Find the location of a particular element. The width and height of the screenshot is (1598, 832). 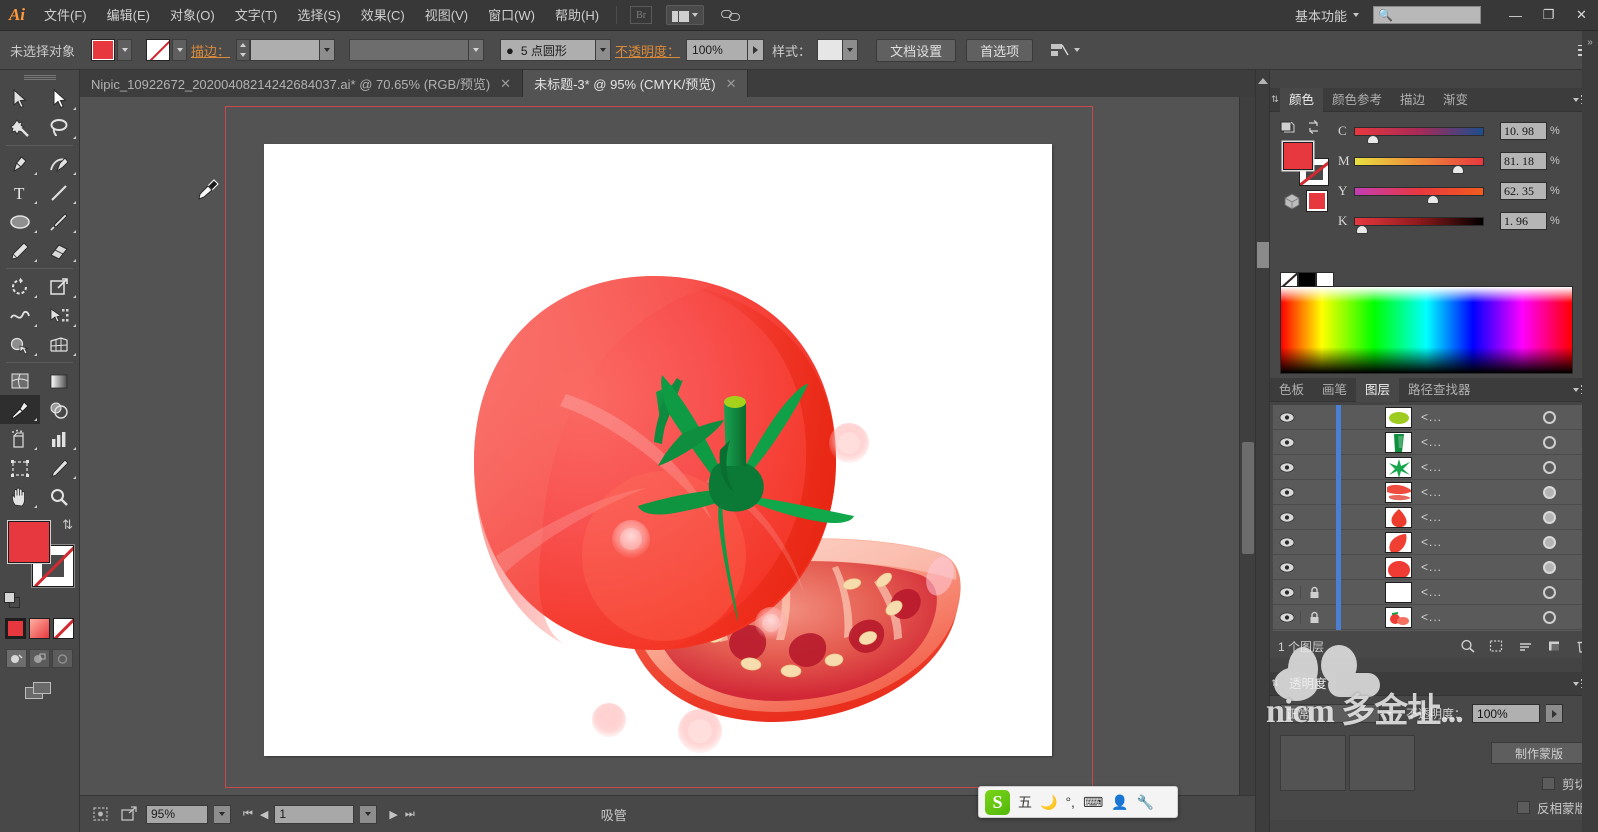

arrange-documents-button is located at coordinates (685, 15).